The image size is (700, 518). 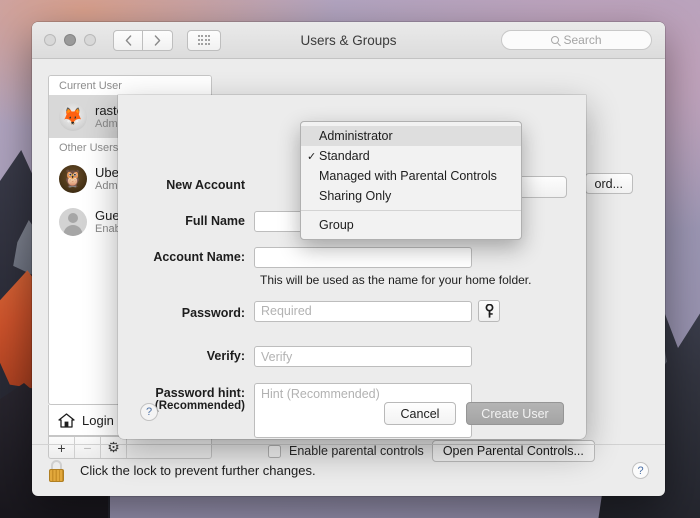 What do you see at coordinates (411, 225) in the screenshot?
I see `menu-item-group: Group` at bounding box center [411, 225].